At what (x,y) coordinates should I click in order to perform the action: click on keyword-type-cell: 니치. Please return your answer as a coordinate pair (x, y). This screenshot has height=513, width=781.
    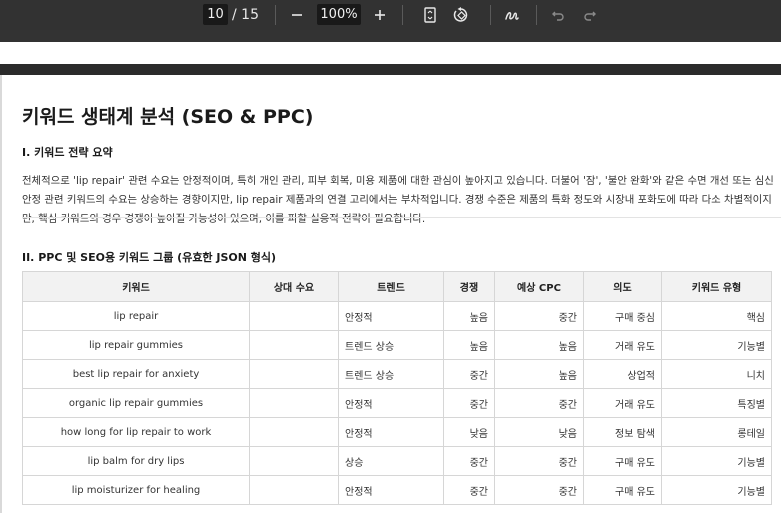
    Looking at the image, I should click on (716, 374).